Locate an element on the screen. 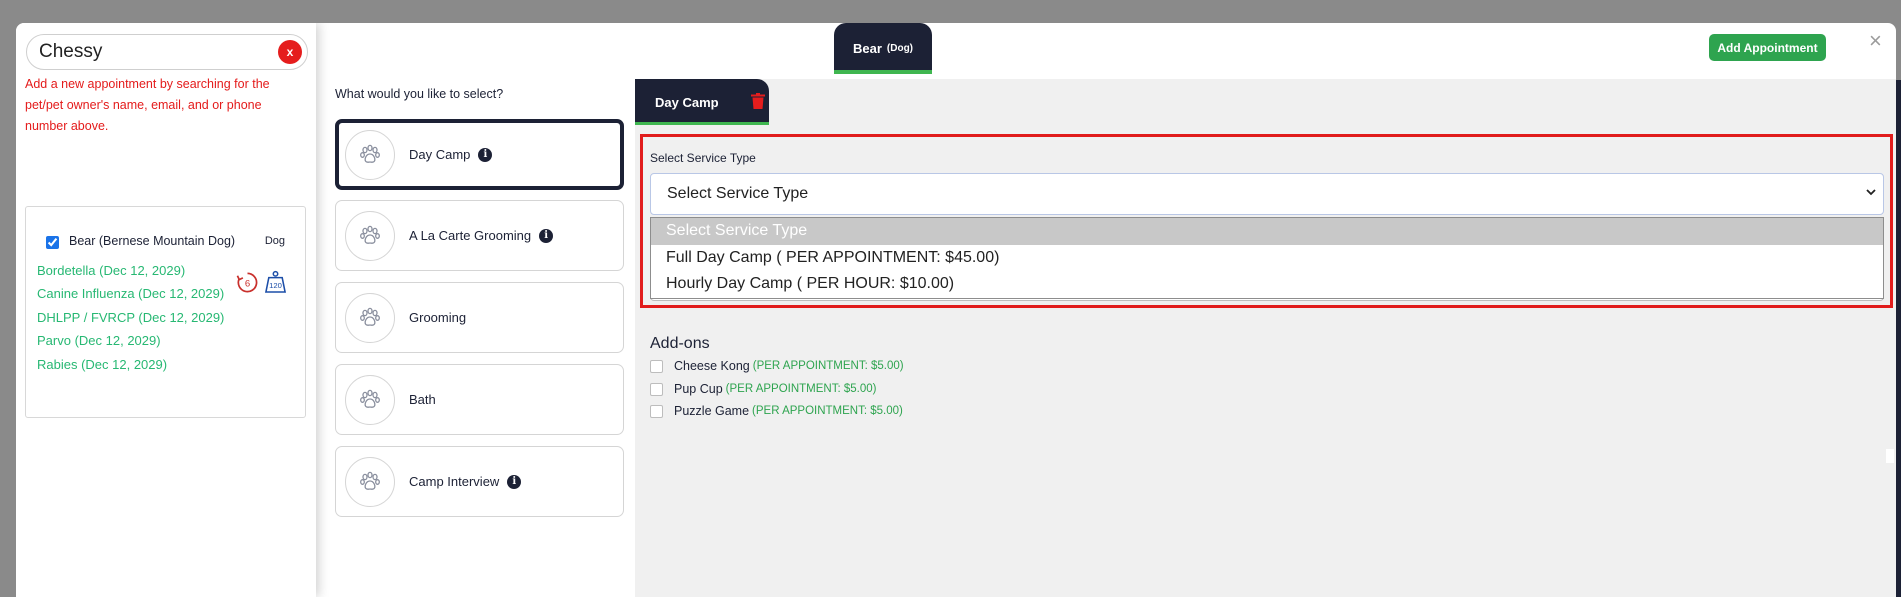  addon-name: Cheese Kong is located at coordinates (712, 366).